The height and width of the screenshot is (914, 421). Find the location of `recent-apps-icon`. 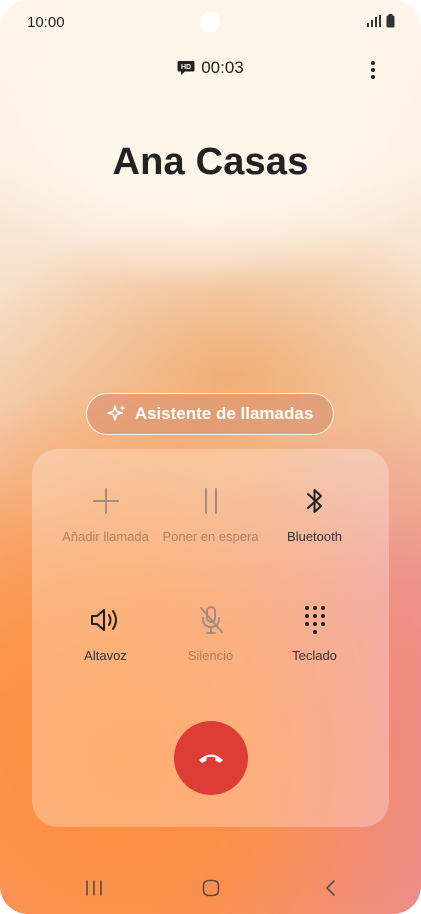

recent-apps-icon is located at coordinates (94, 888).